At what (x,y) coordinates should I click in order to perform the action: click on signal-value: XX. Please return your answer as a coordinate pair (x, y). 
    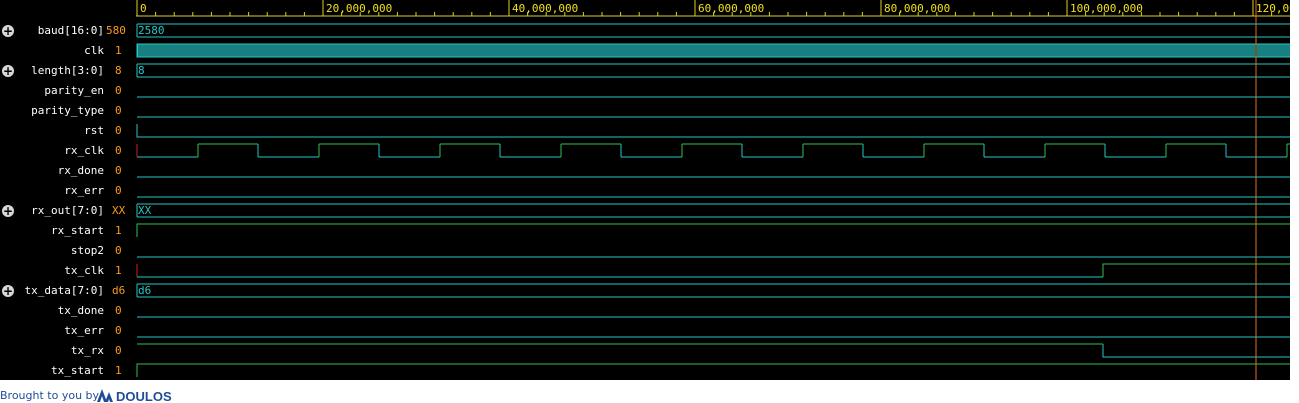
    Looking at the image, I should click on (119, 210).